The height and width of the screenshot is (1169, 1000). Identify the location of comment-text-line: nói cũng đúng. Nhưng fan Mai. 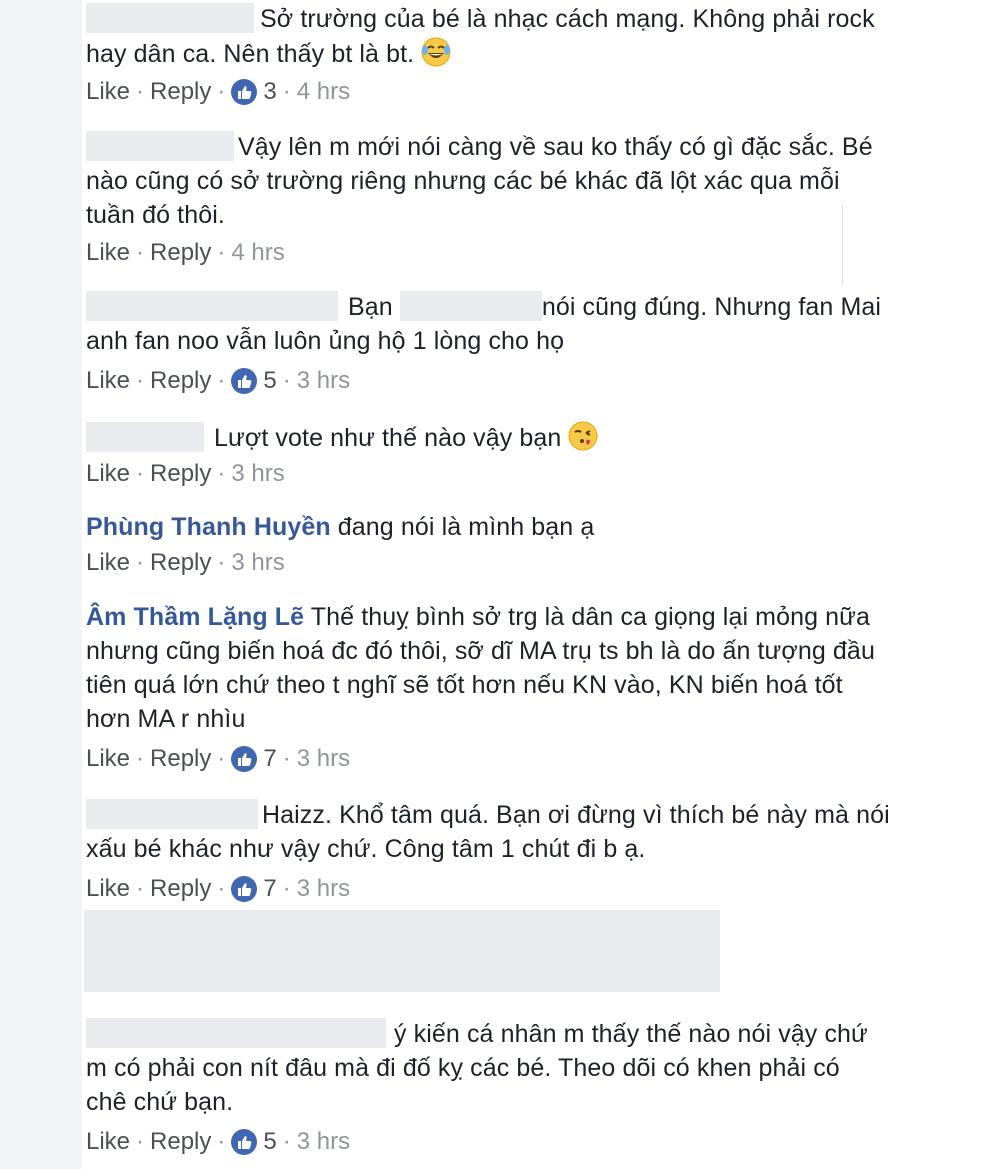
(711, 307).